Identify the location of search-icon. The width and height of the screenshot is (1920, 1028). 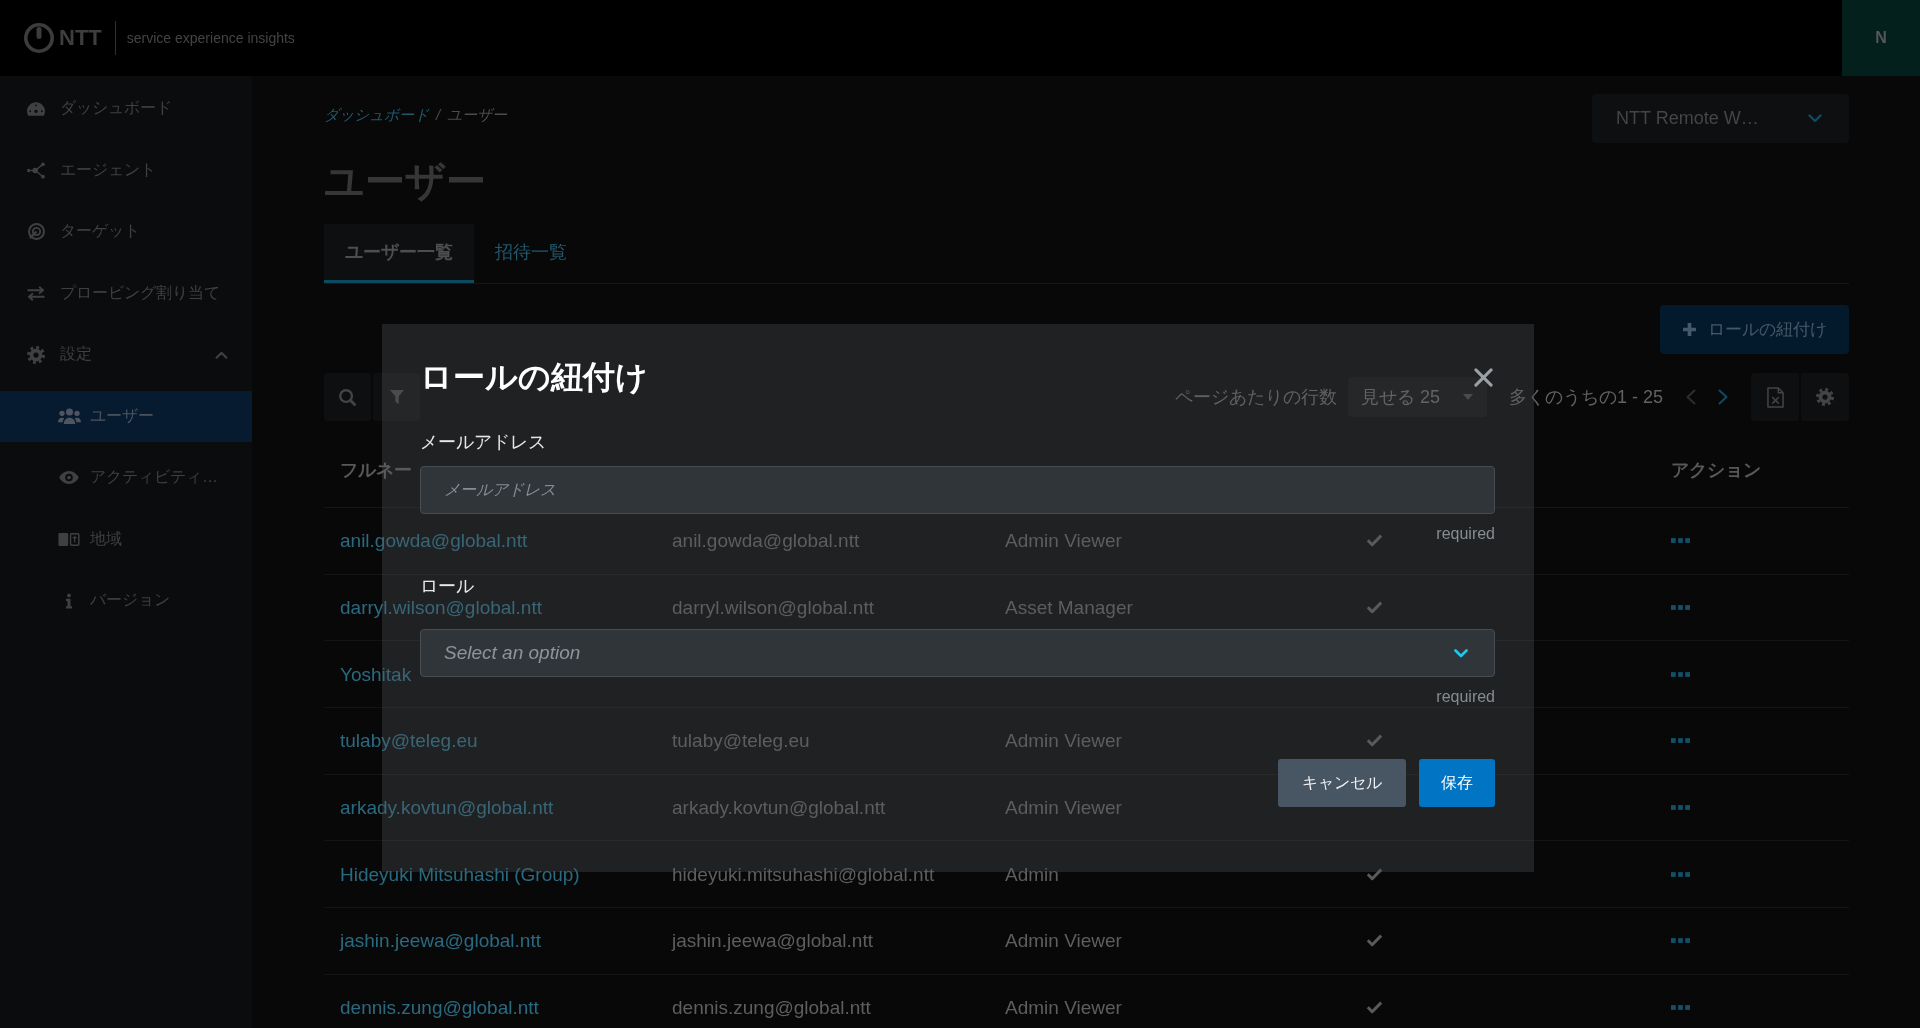
(347, 397).